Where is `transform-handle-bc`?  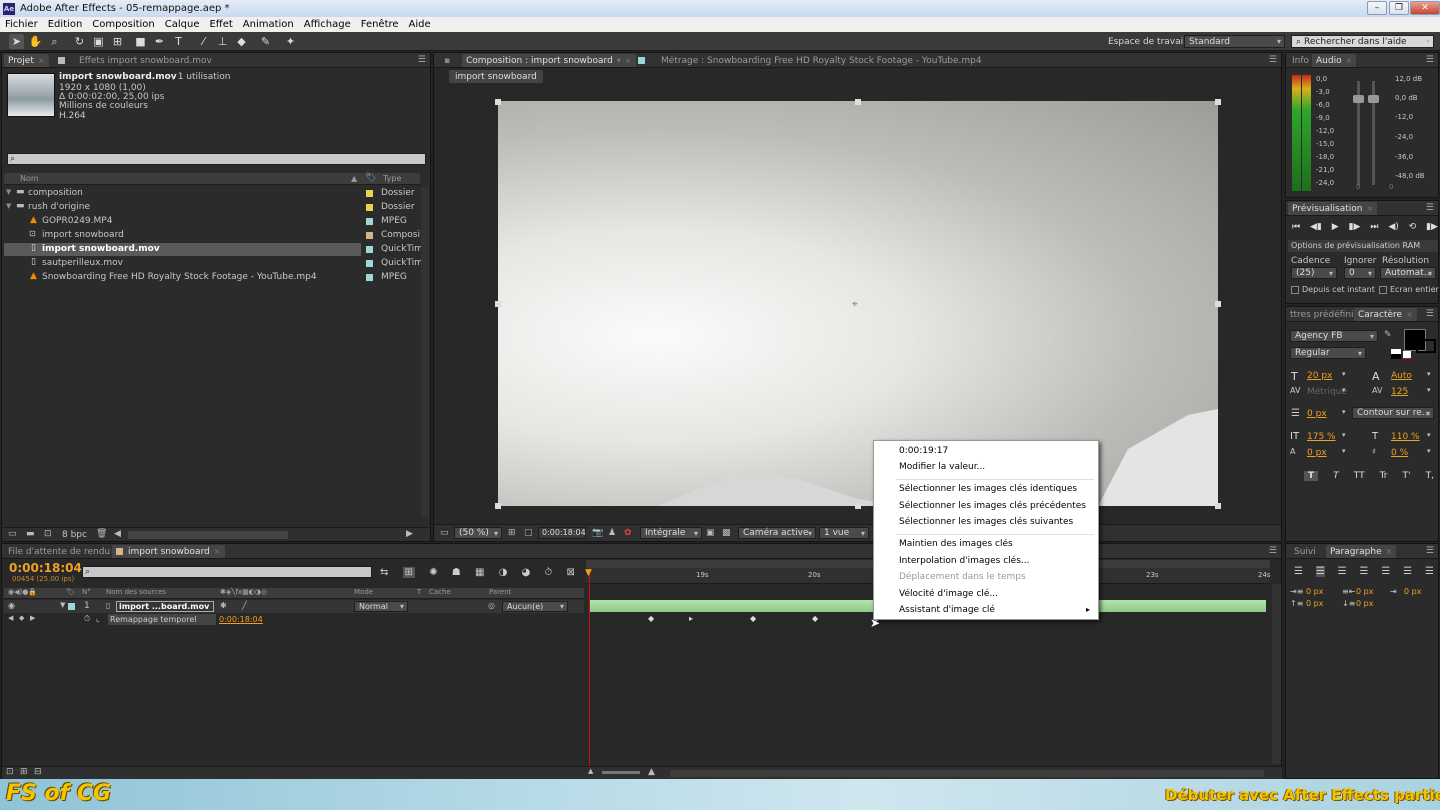 transform-handle-bc is located at coordinates (858, 506).